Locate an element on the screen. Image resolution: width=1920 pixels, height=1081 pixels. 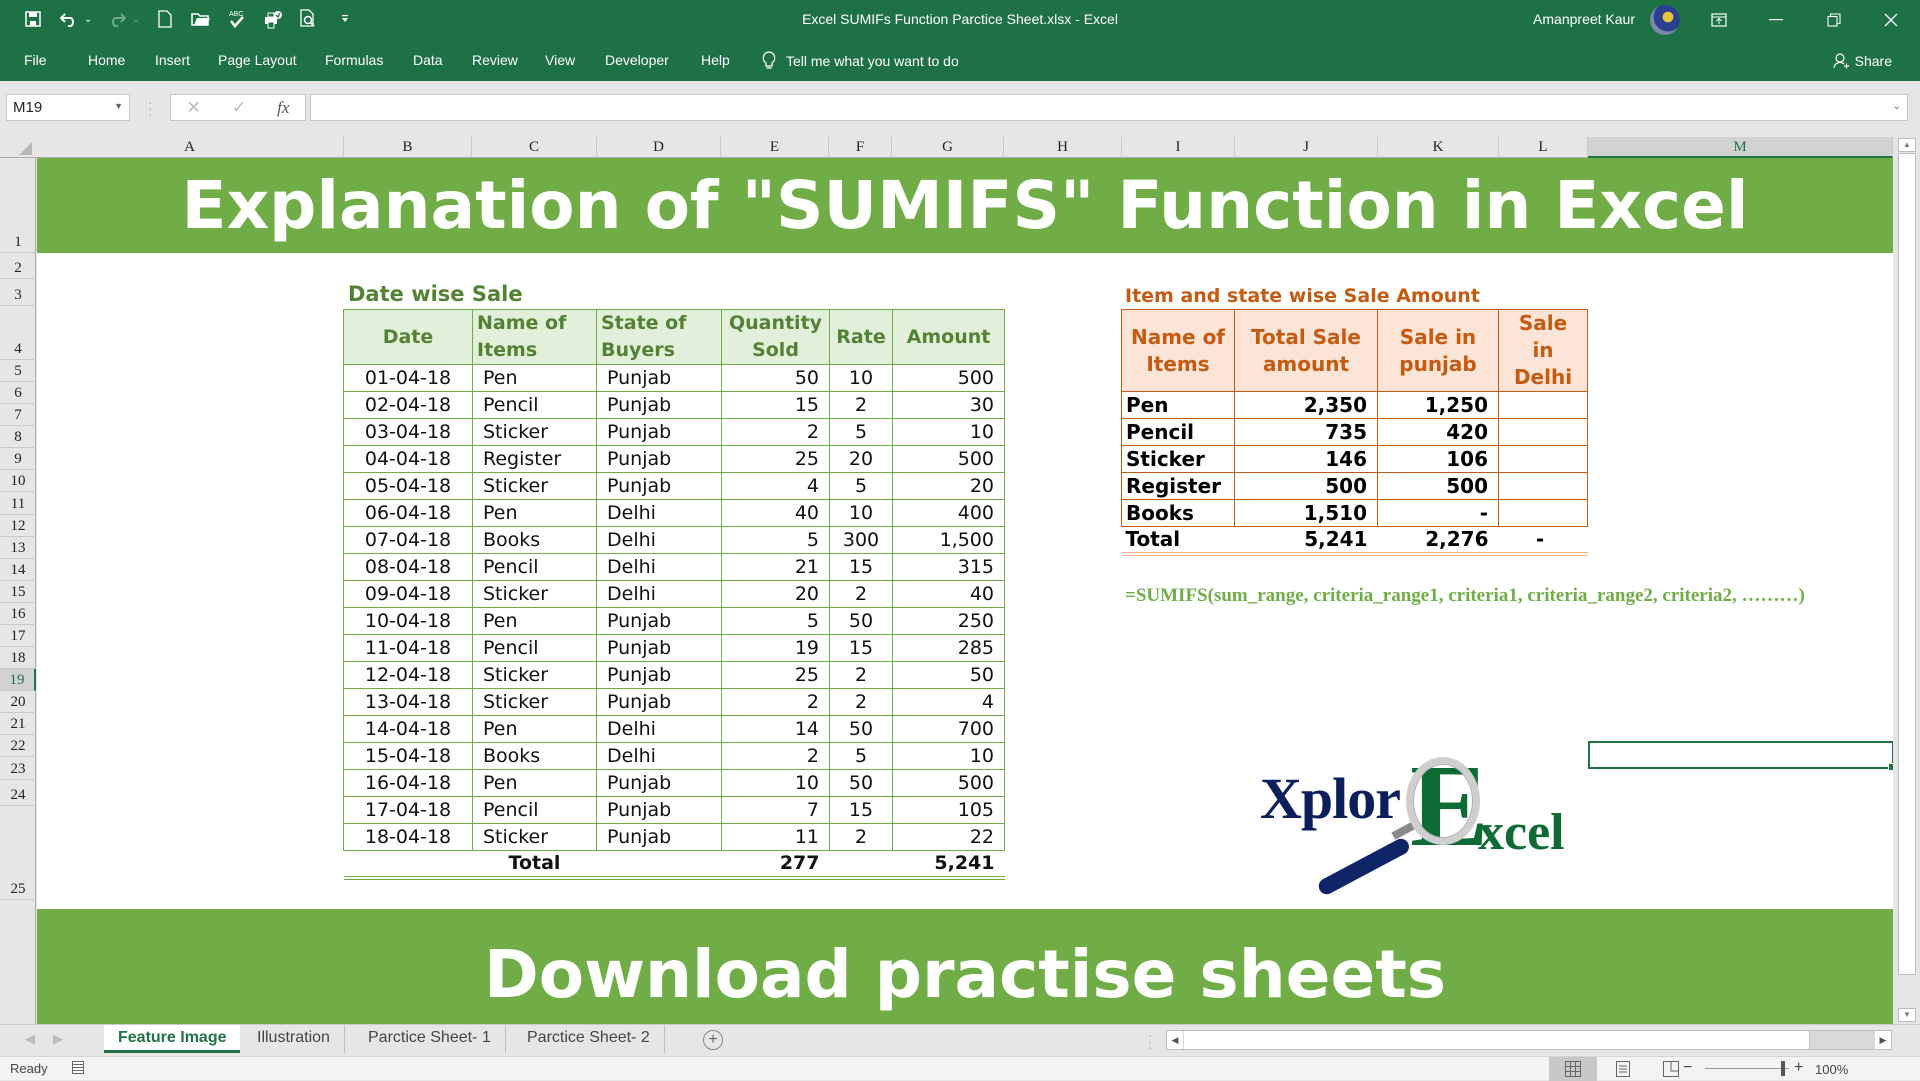
sheet-tab-feature-image: Feature Image is located at coordinates (172, 1039).